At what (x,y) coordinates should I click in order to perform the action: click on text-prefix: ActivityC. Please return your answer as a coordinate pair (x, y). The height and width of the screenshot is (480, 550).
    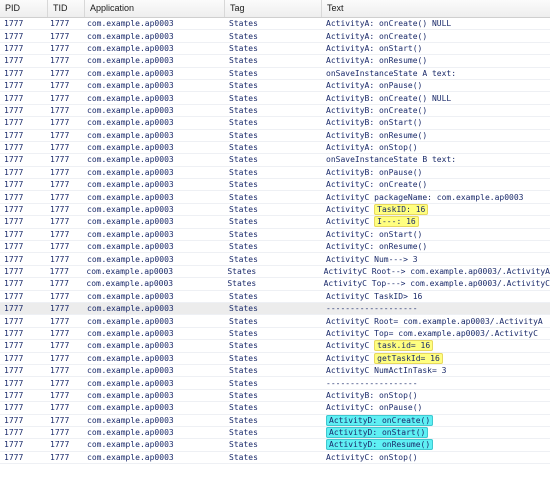
    Looking at the image, I should click on (350, 222).